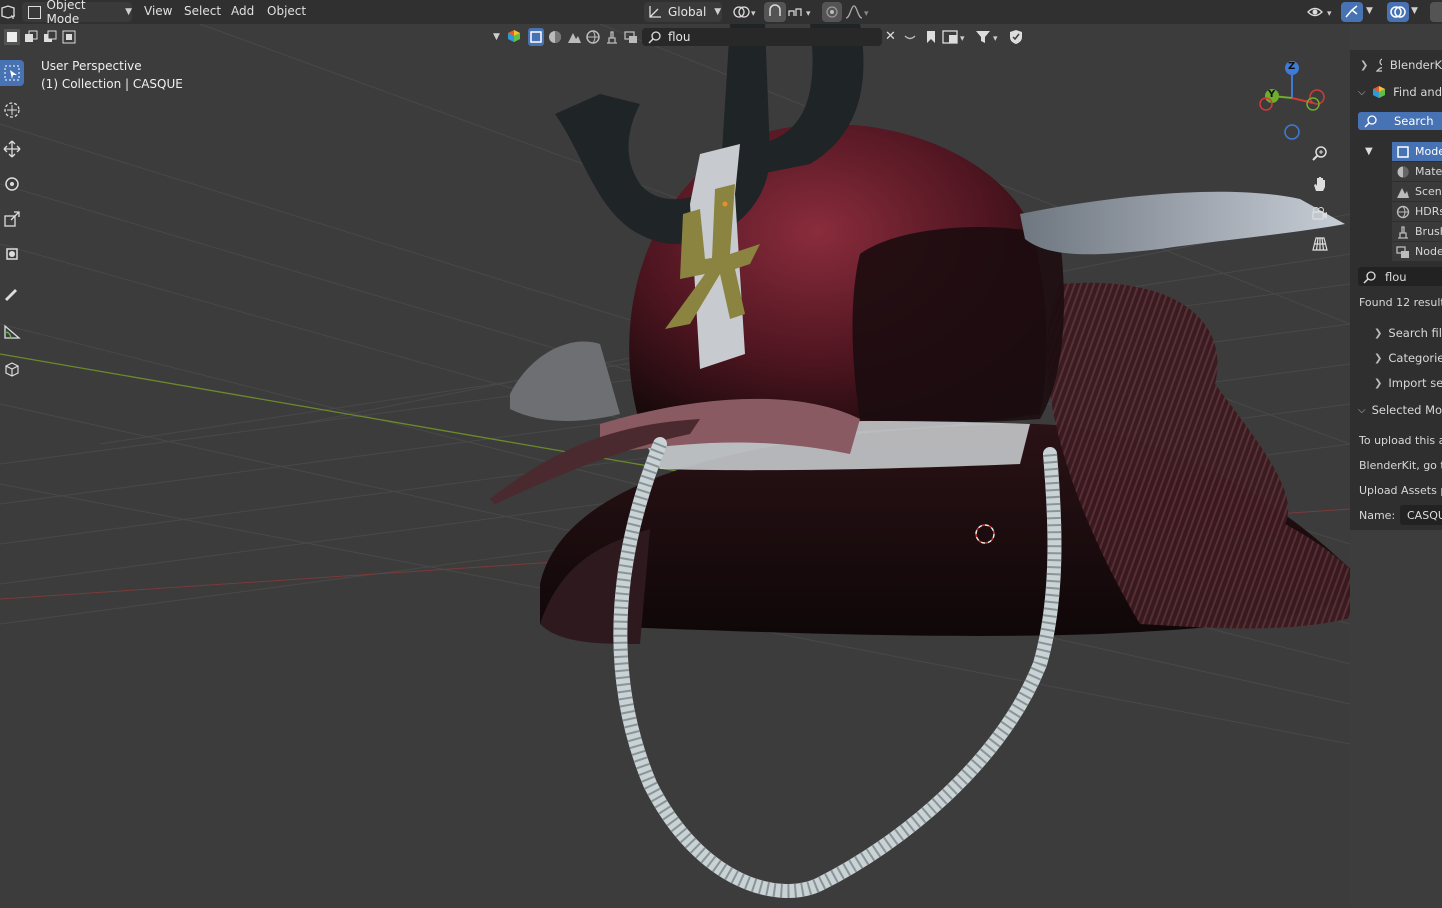 The width and height of the screenshot is (1442, 908). Describe the element at coordinates (202, 11) in the screenshot. I see `menu-select: Select` at that location.